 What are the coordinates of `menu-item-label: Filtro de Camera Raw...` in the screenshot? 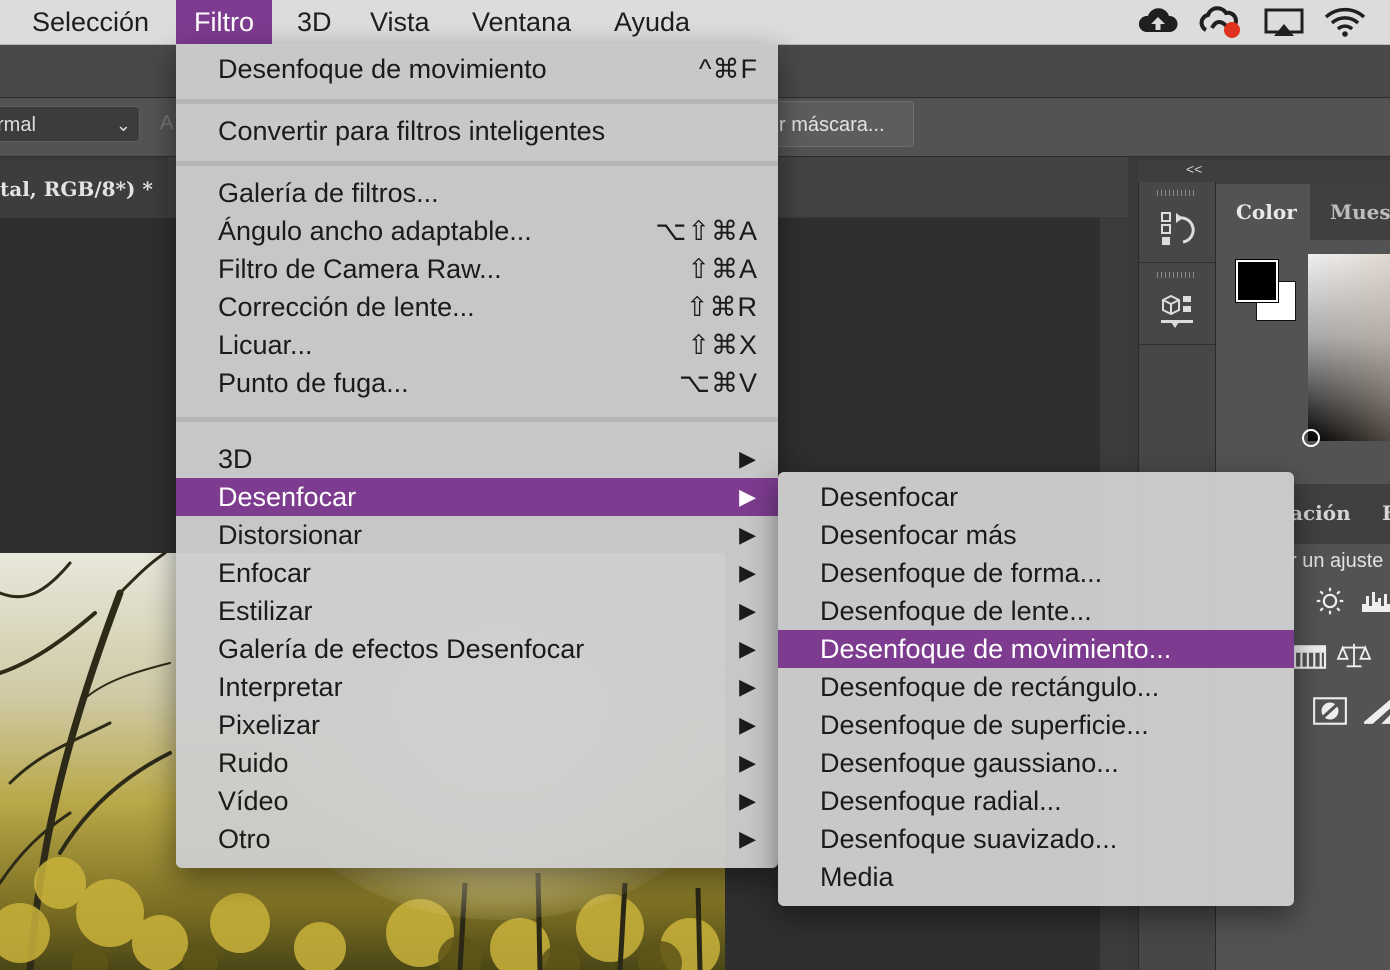 It's located at (360, 269).